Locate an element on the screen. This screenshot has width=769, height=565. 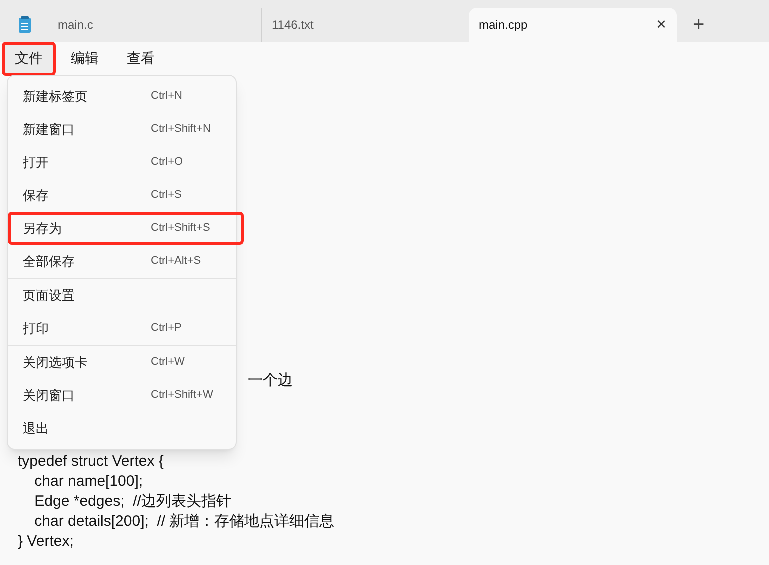
code-line: } Vertex; is located at coordinates (46, 542).